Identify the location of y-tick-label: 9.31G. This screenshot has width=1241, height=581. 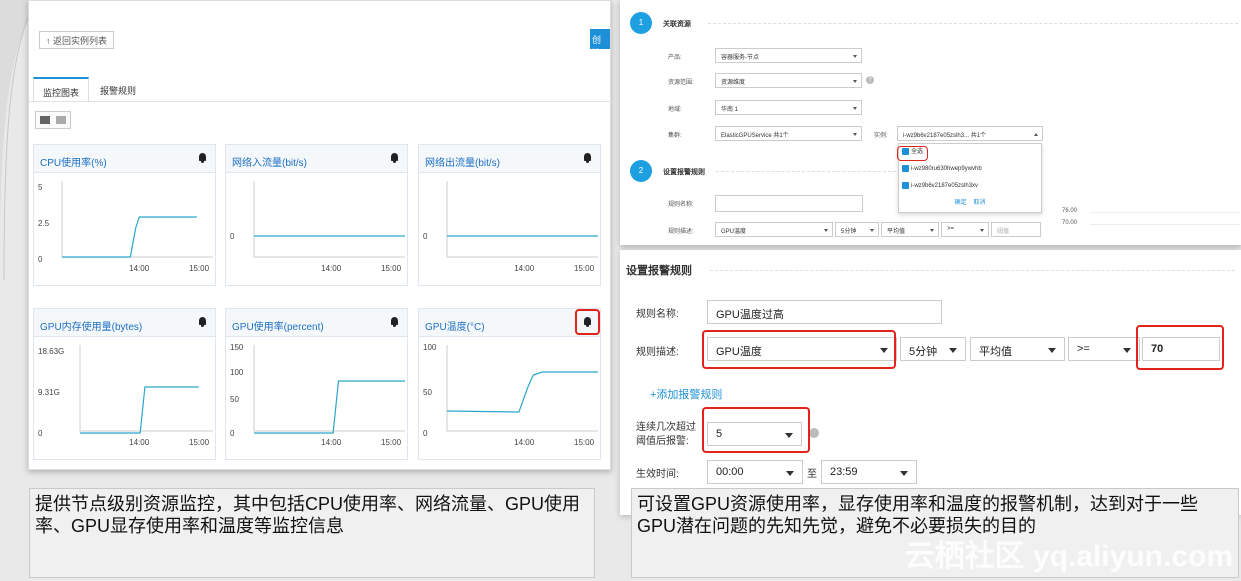
(49, 392).